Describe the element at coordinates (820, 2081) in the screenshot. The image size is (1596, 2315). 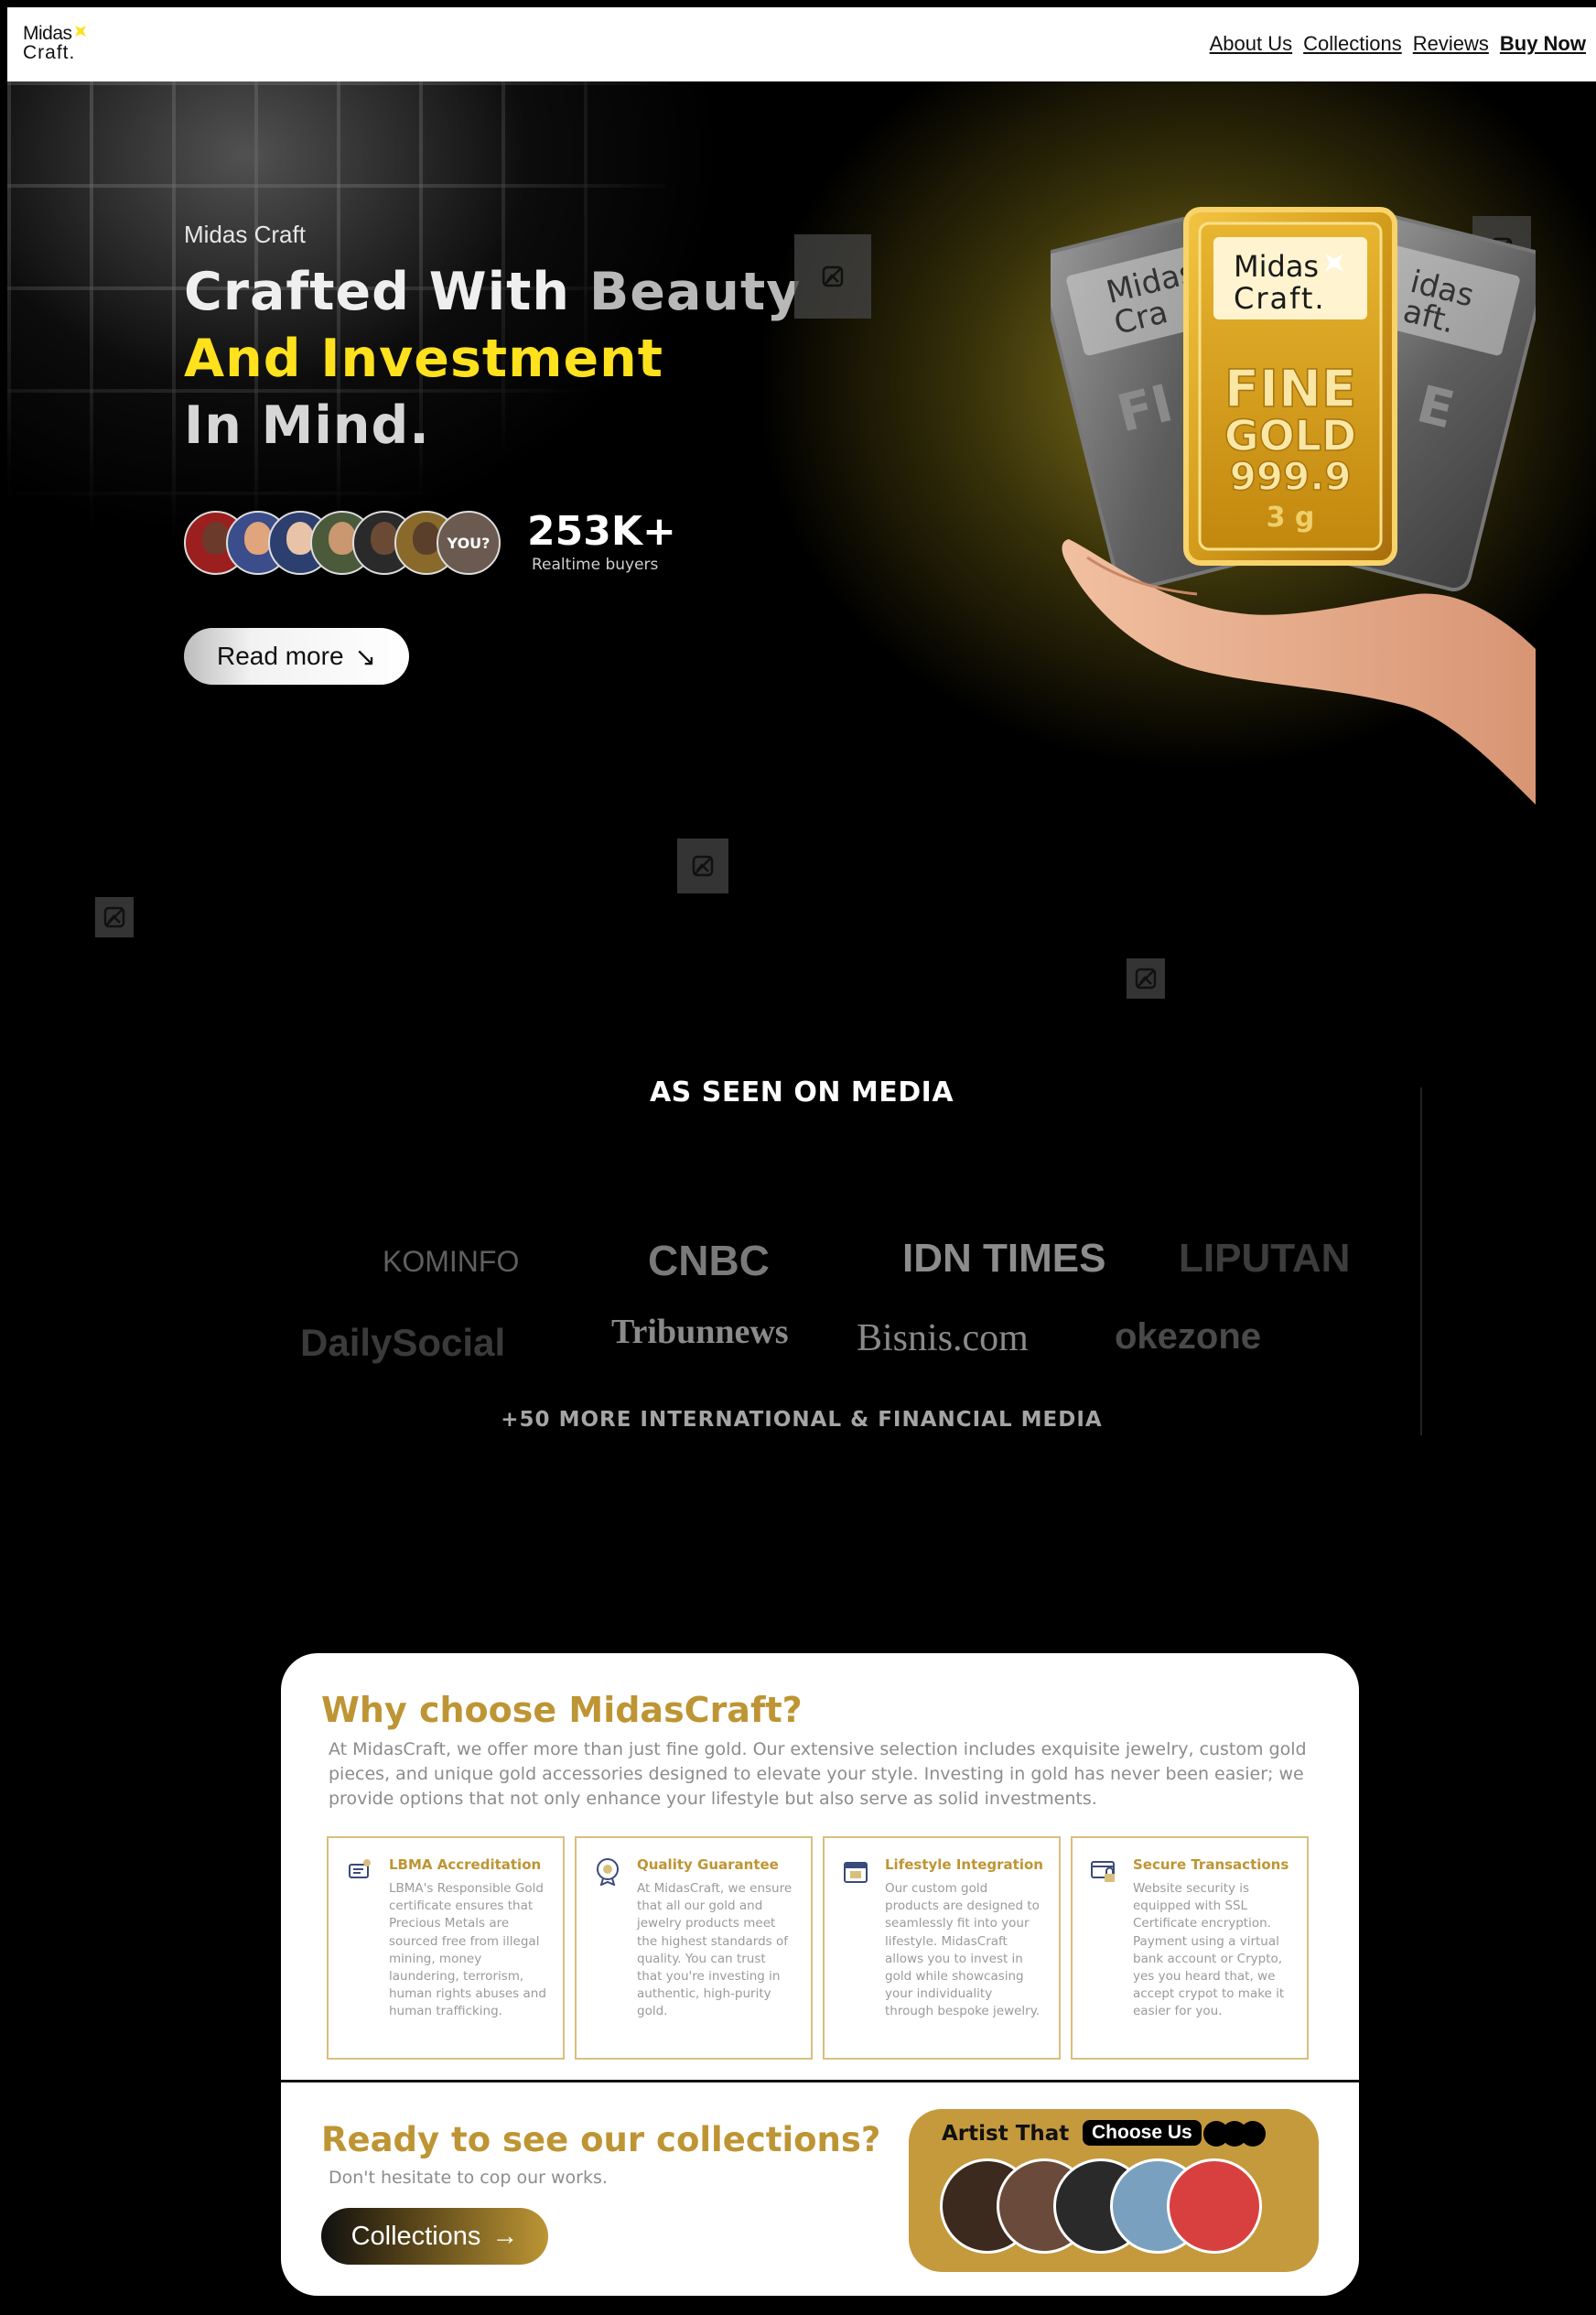
I see `card-divider` at that location.